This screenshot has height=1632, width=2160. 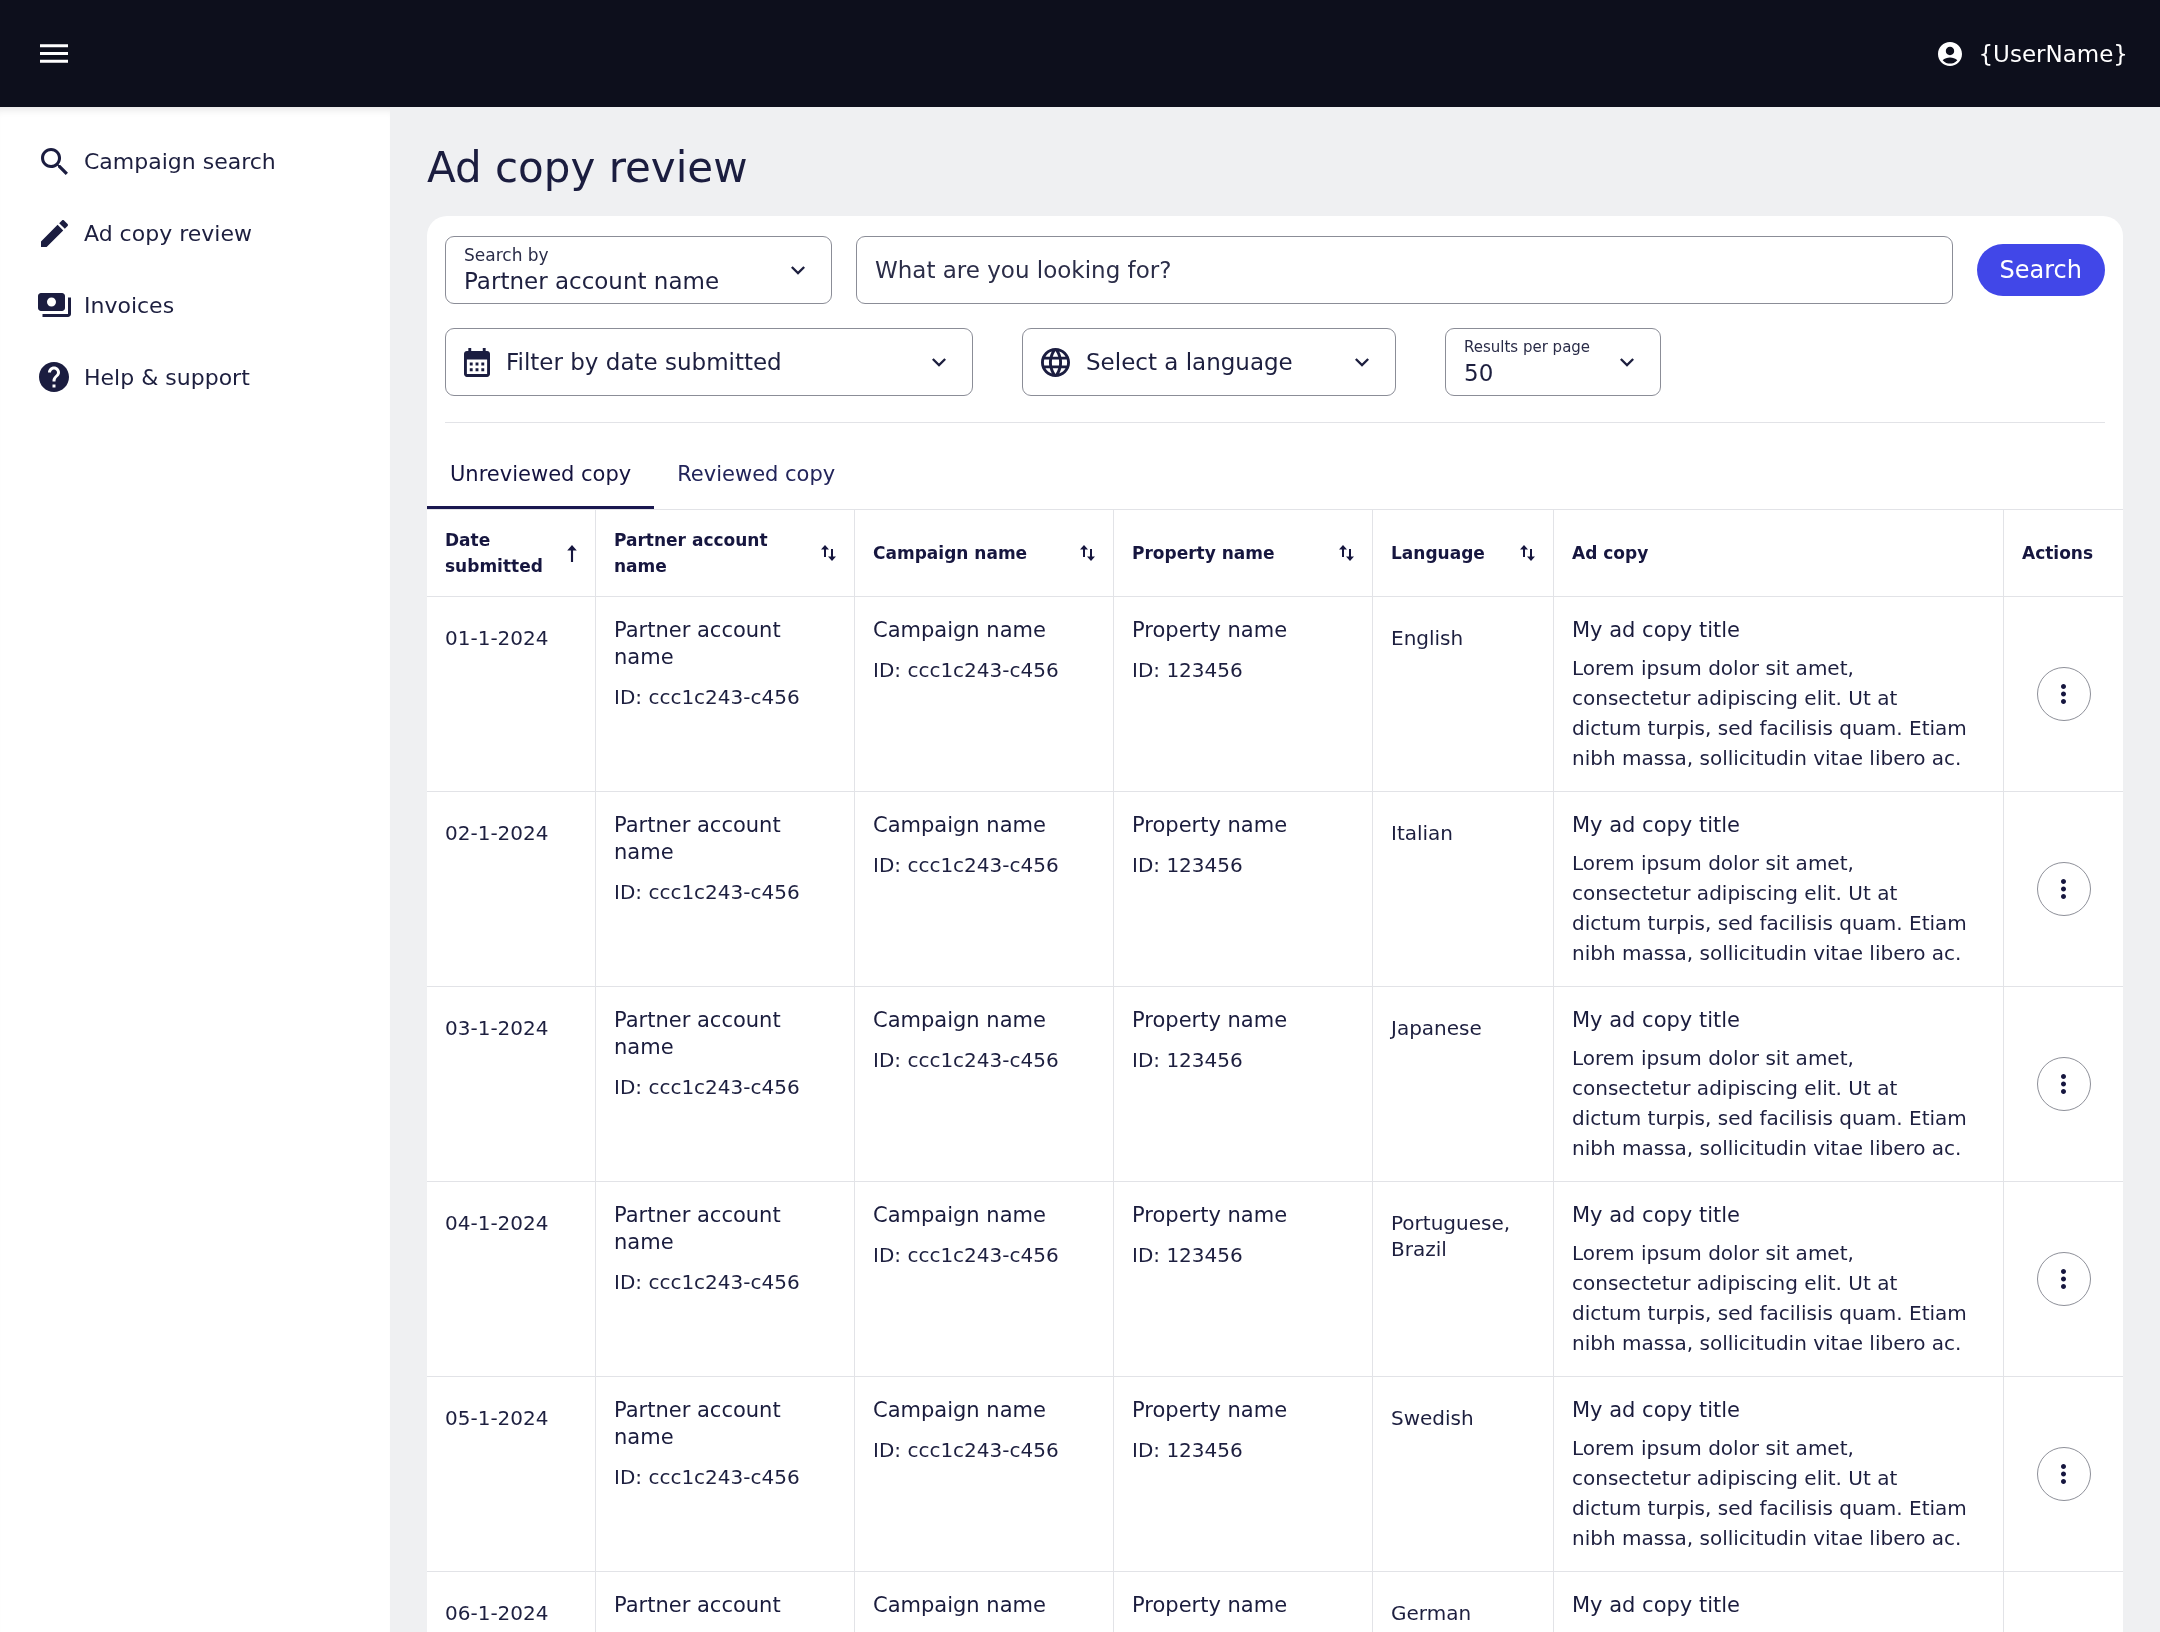 I want to click on tab: Reviewed copy, so click(x=756, y=475).